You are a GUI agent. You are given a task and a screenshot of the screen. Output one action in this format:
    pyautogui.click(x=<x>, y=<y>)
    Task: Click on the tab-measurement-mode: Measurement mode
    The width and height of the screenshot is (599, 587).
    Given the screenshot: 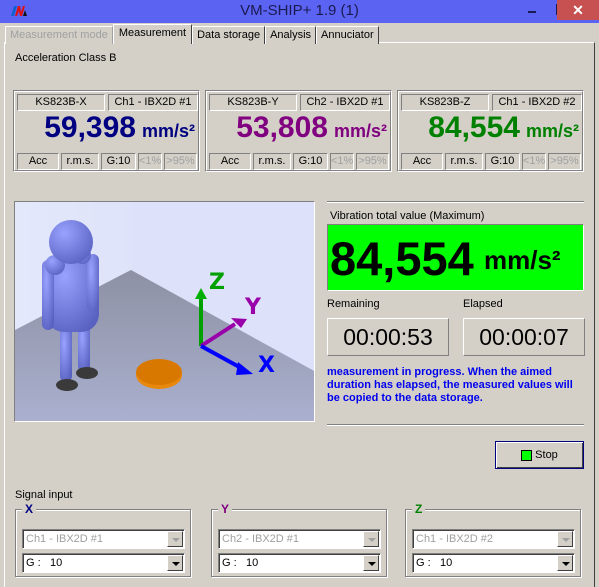 What is the action you would take?
    pyautogui.click(x=59, y=35)
    